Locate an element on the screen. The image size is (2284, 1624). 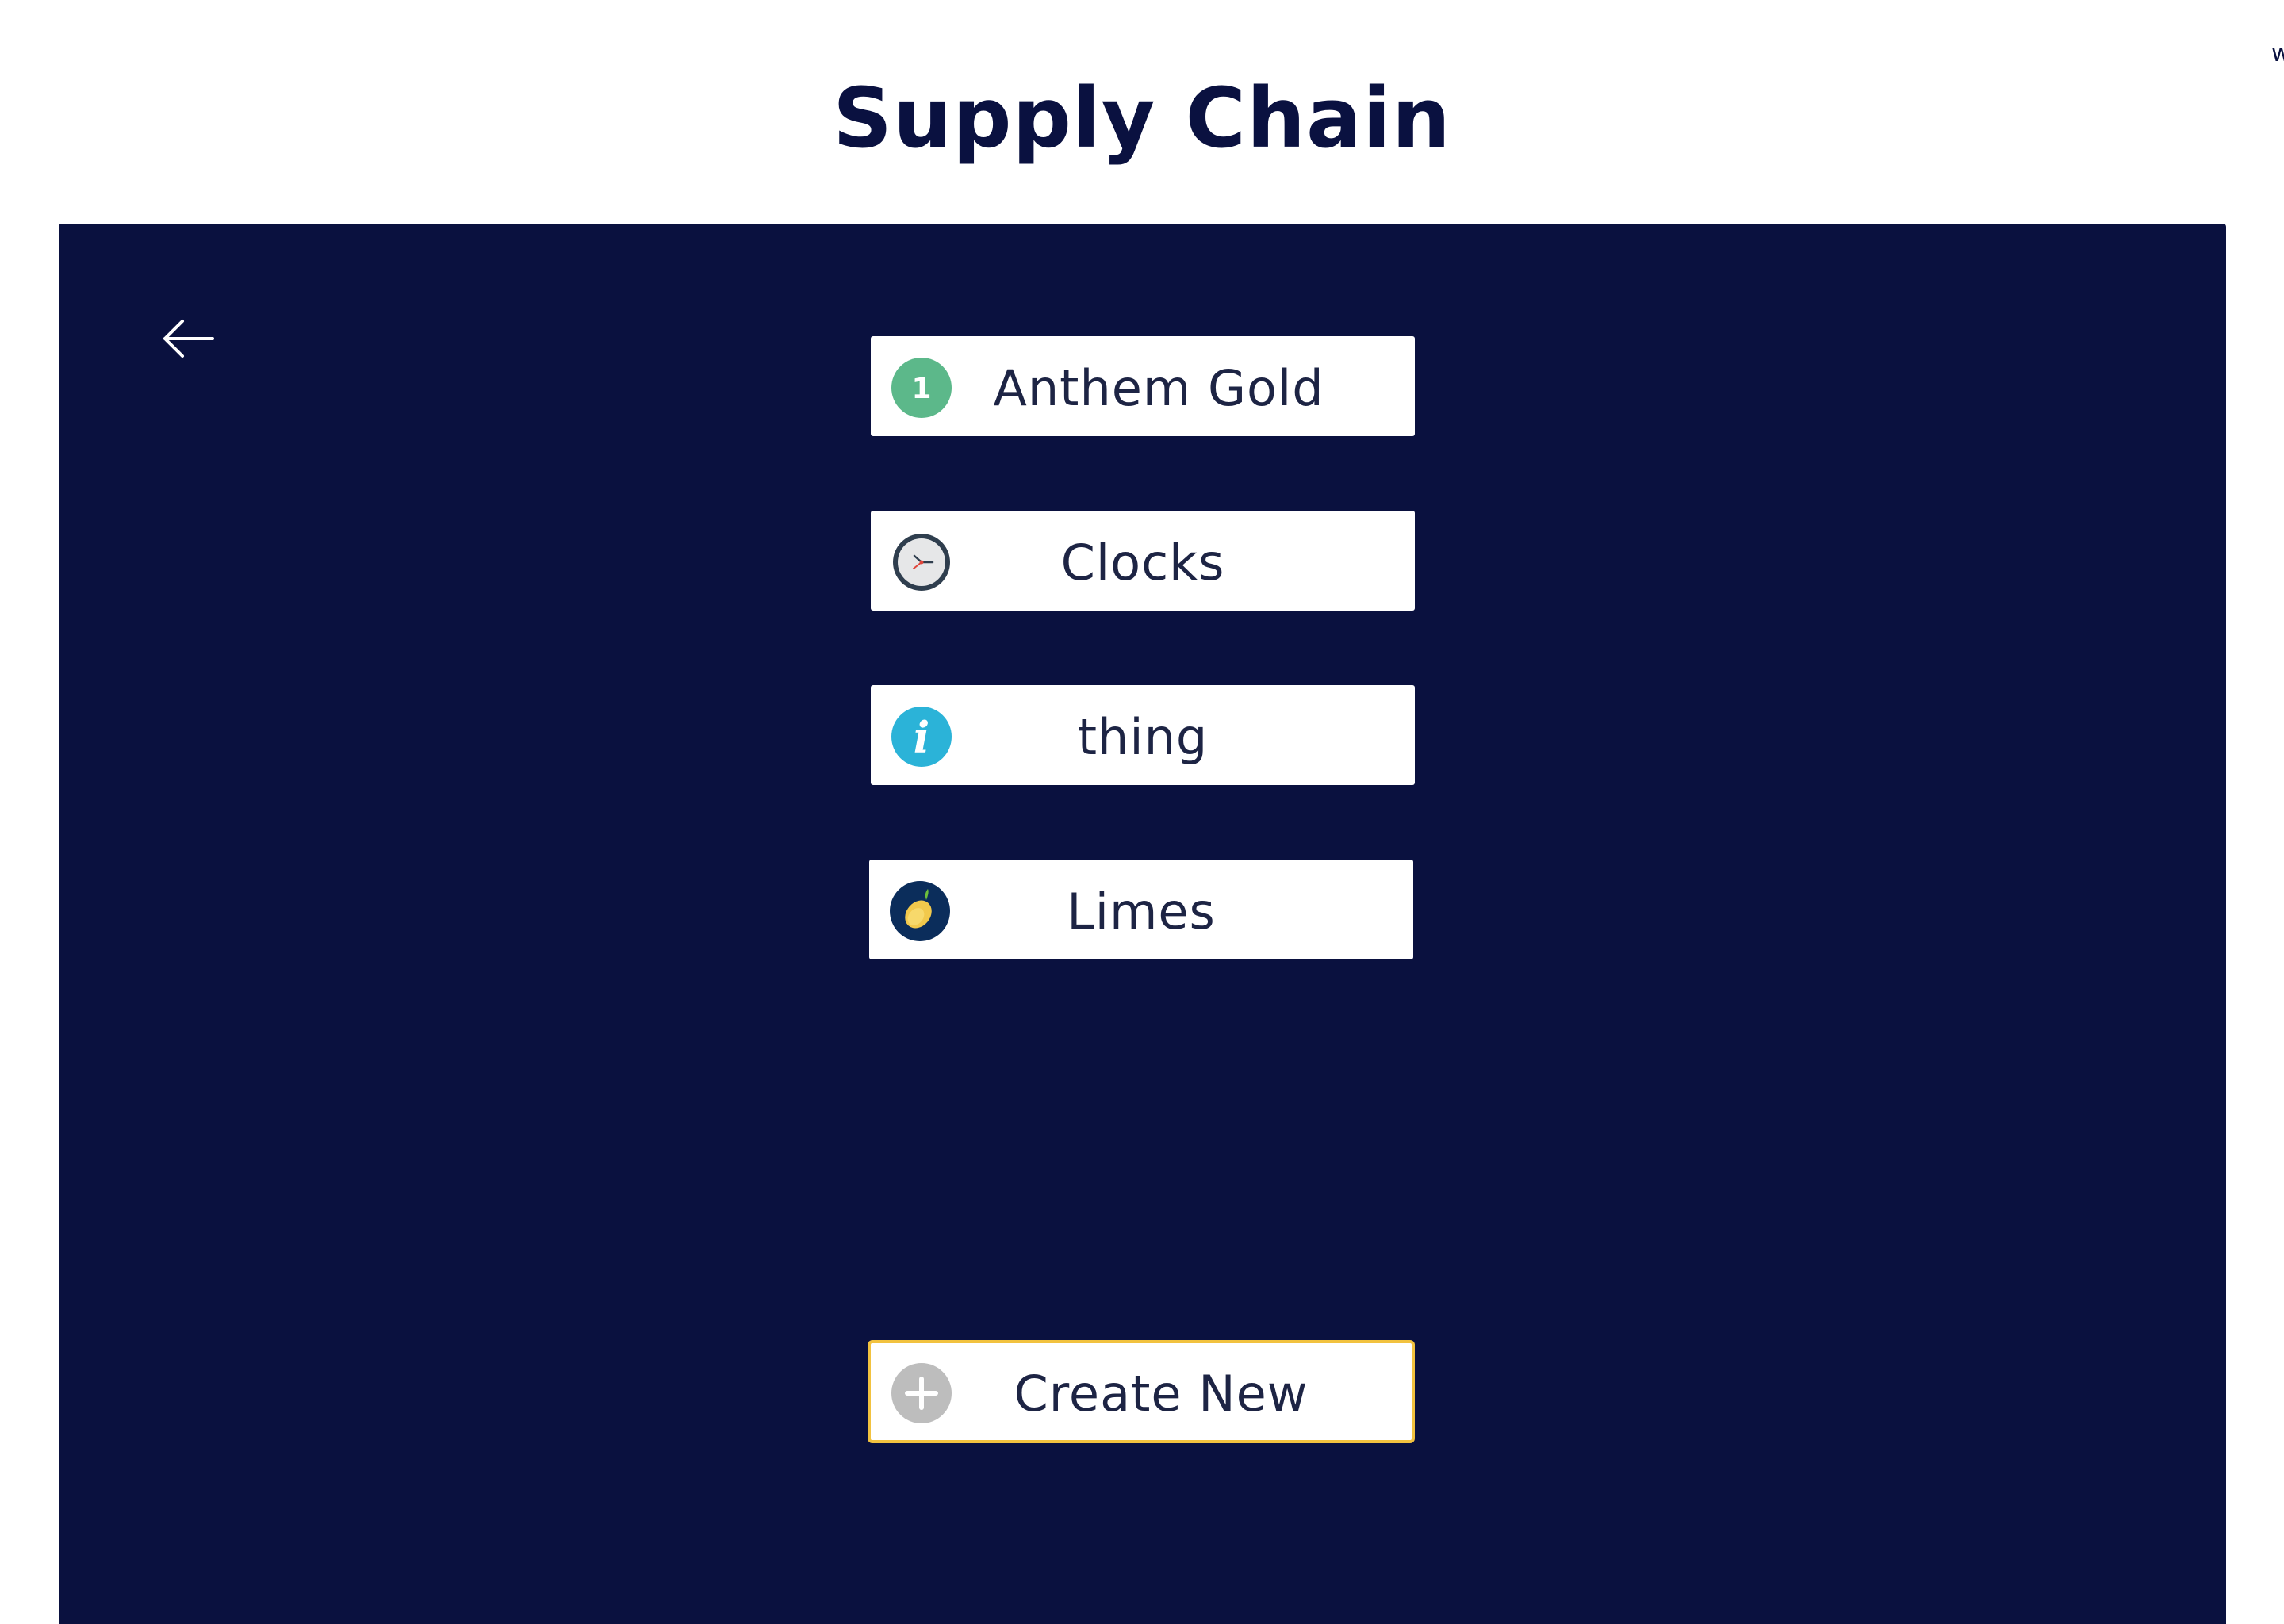
back-button is located at coordinates (188, 338).